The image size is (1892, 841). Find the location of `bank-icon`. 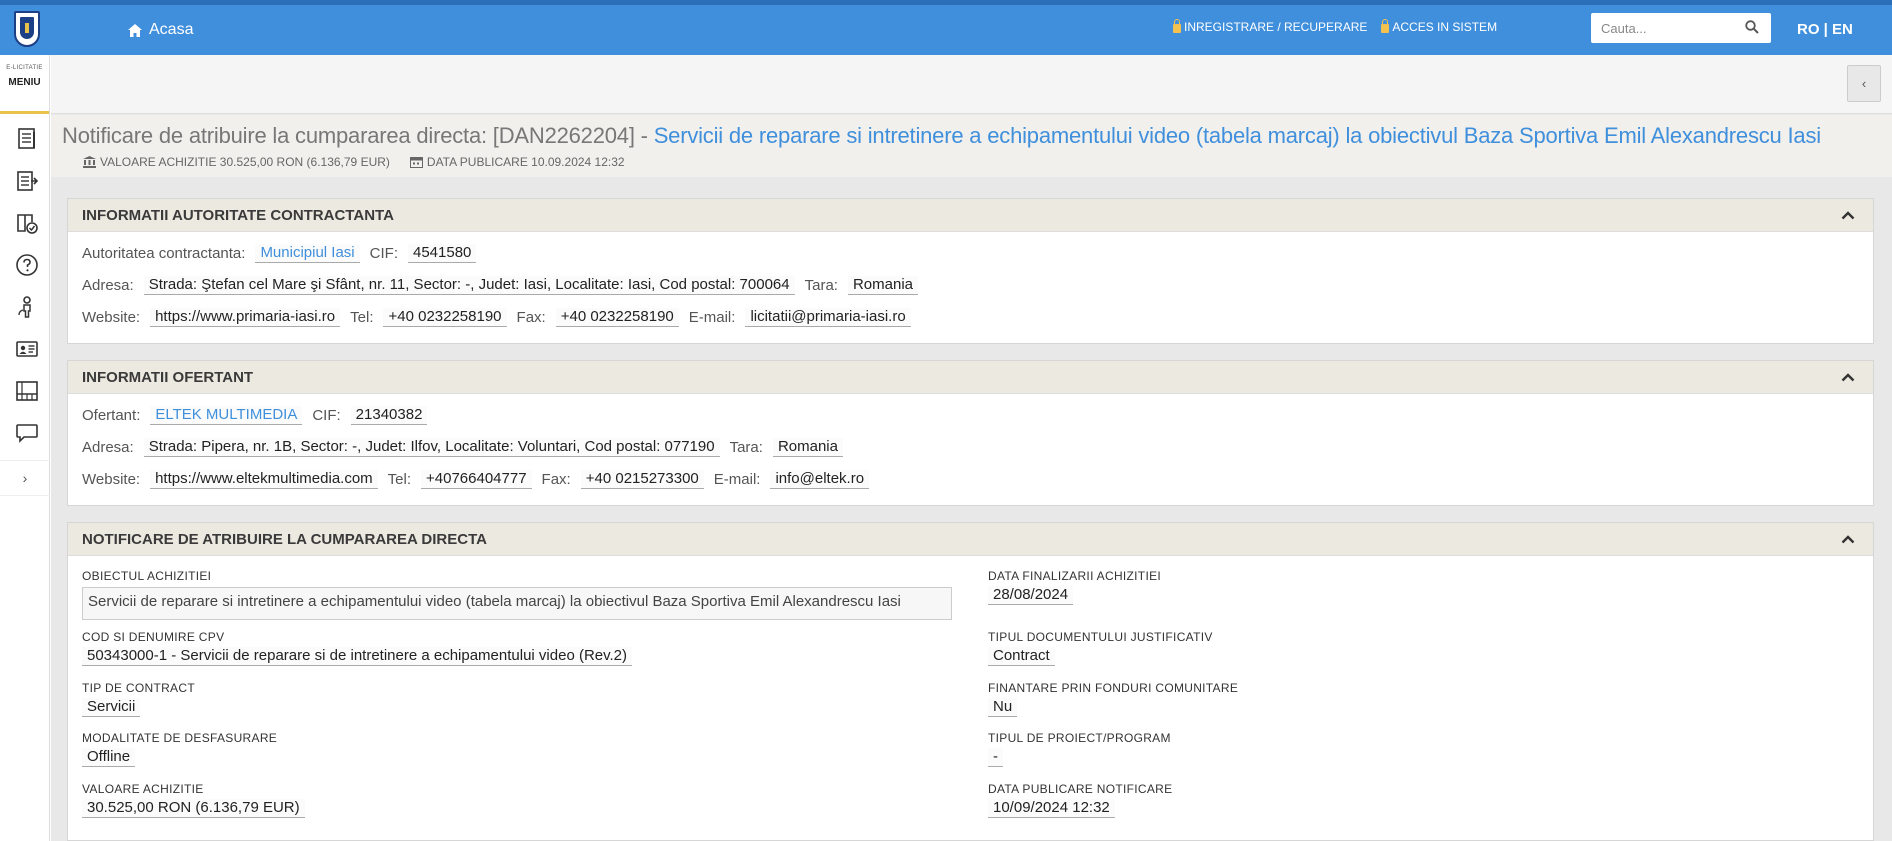

bank-icon is located at coordinates (89, 162).